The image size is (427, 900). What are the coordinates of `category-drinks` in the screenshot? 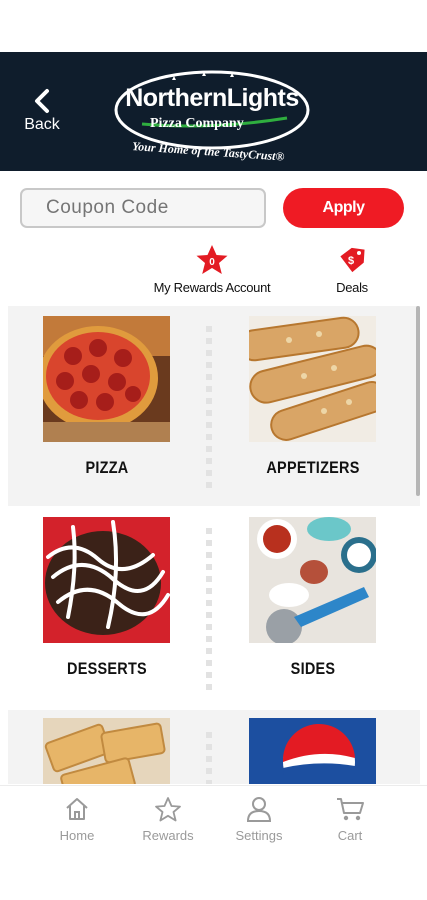 It's located at (313, 751).